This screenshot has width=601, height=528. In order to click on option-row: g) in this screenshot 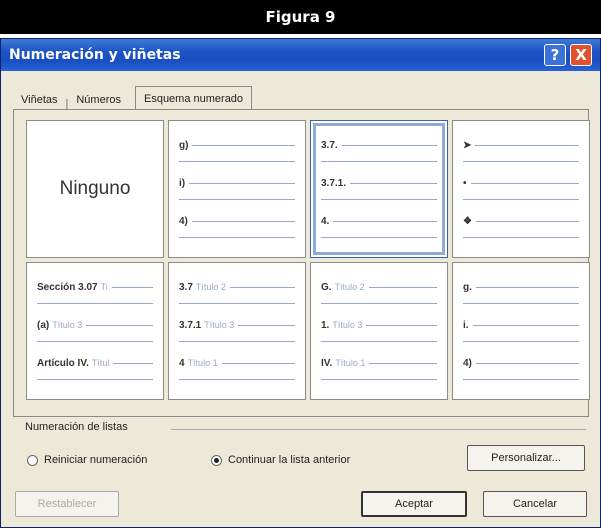, I will do `click(237, 145)`.